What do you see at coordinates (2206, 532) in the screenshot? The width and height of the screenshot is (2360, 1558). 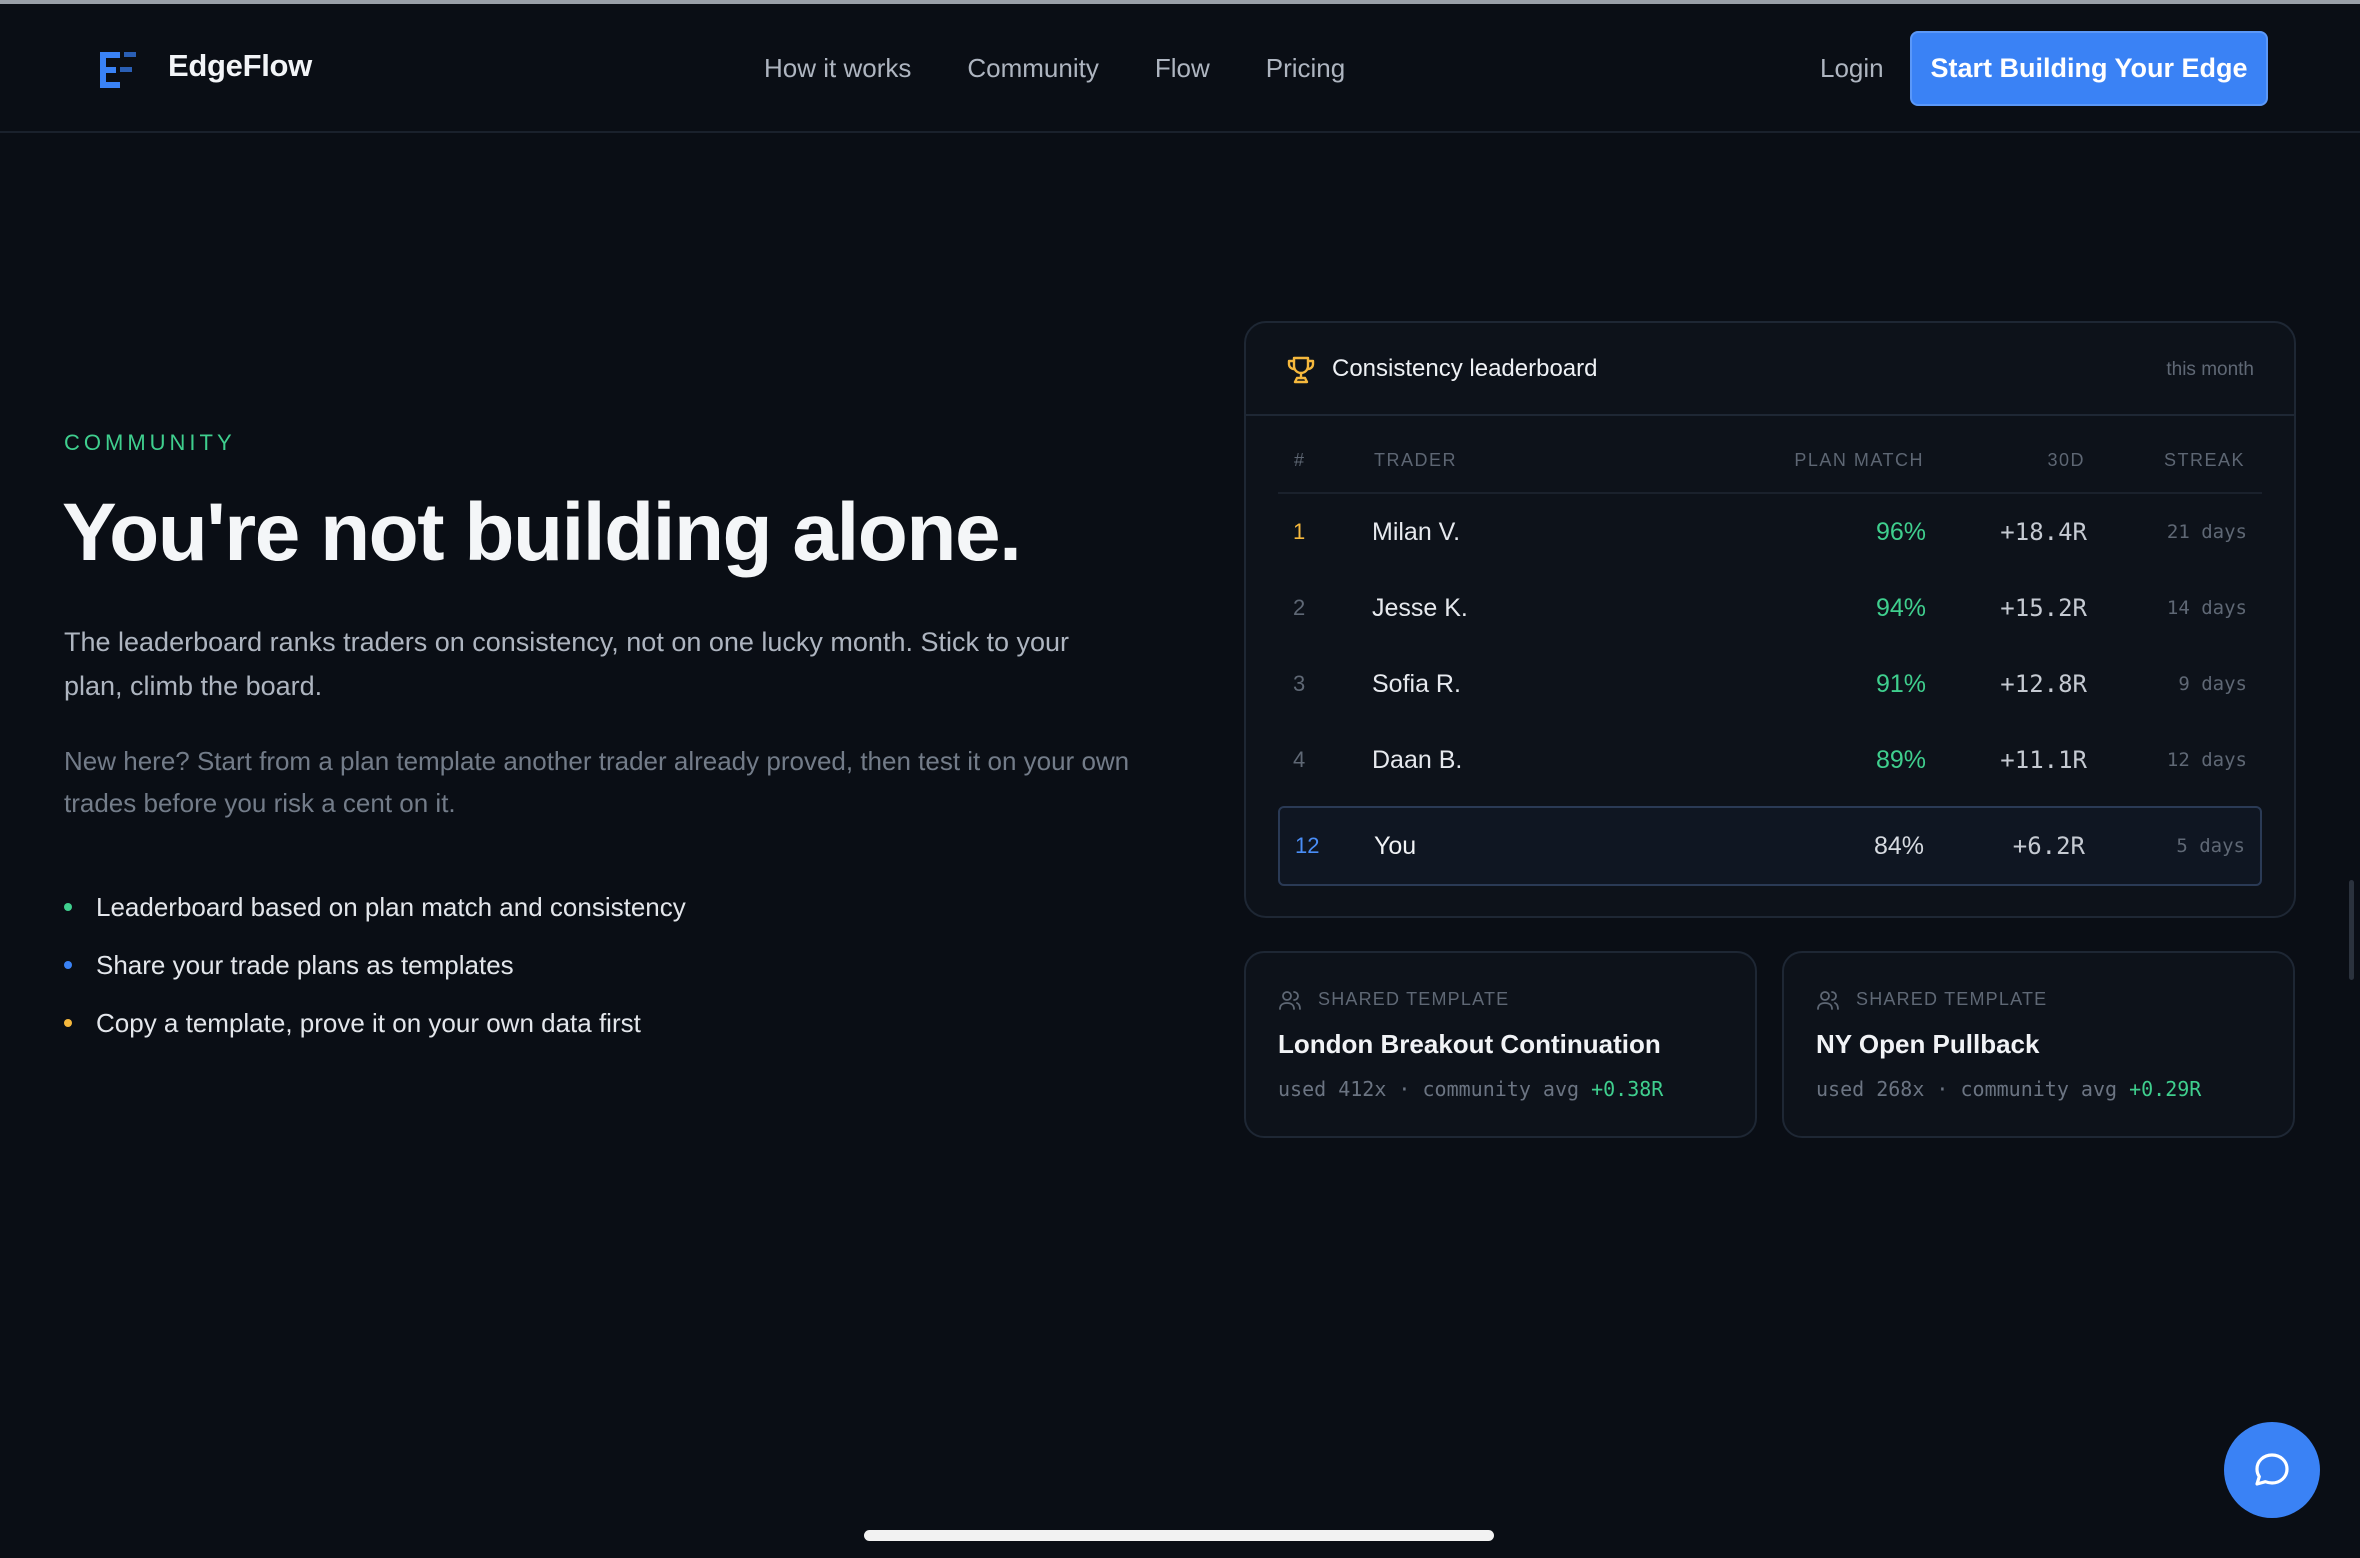 I see `row-streak: 21 days` at bounding box center [2206, 532].